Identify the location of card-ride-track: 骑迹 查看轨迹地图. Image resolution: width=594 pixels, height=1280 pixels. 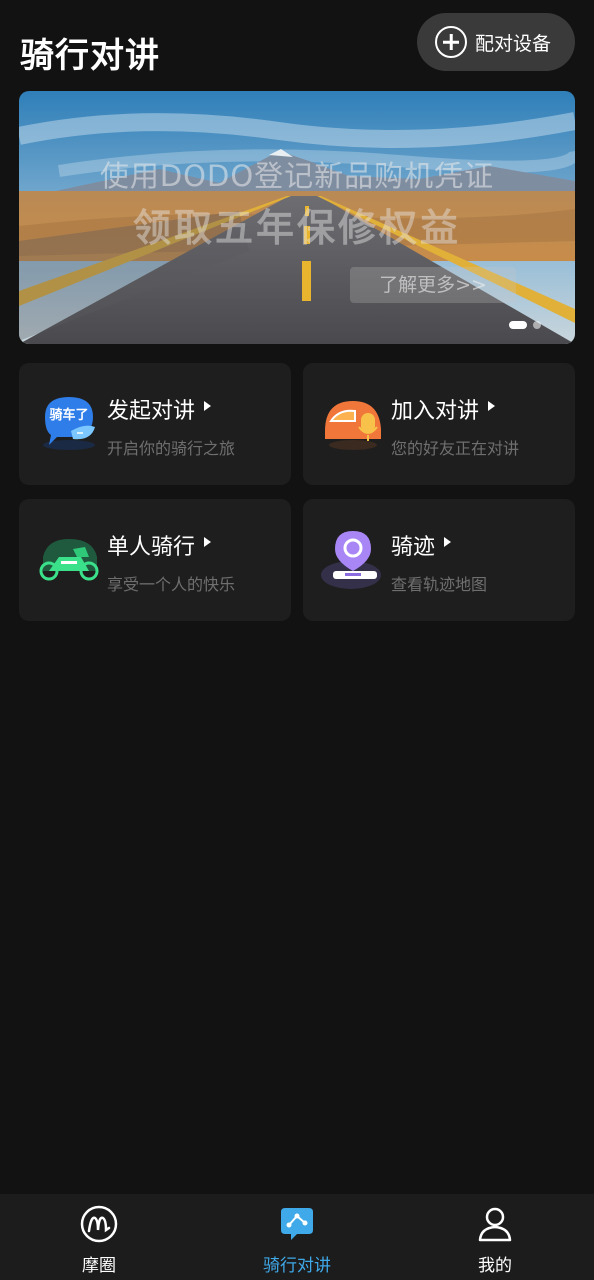
(439, 560).